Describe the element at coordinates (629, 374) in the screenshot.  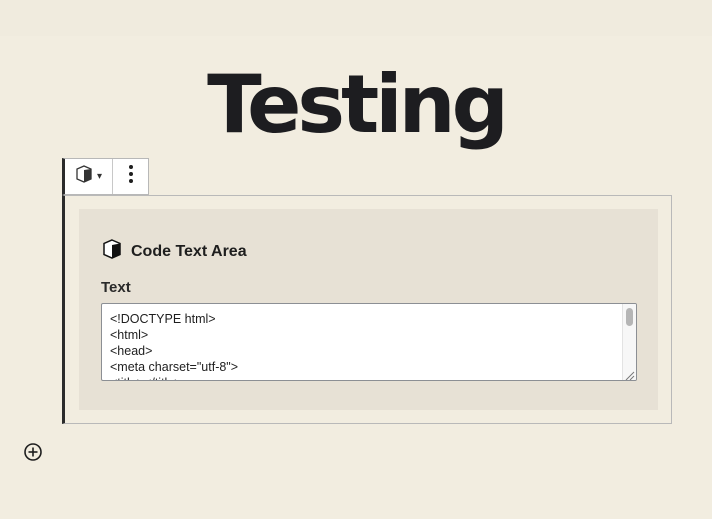
I see `resize-handle-icon` at that location.